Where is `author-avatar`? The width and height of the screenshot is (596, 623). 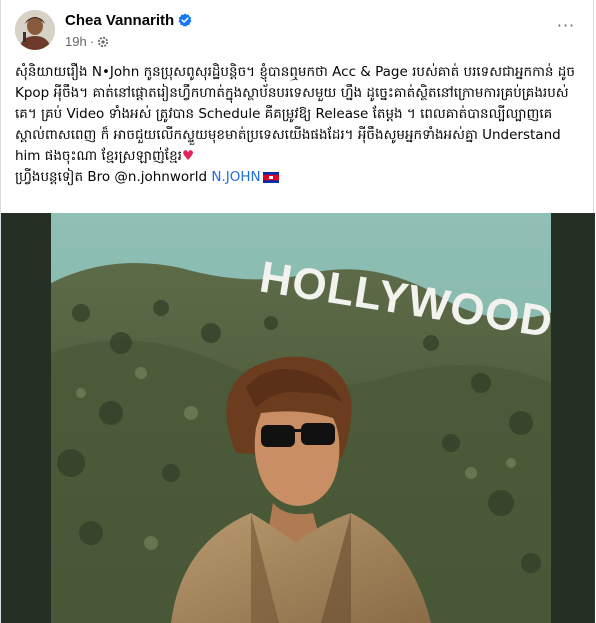
author-avatar is located at coordinates (35, 30).